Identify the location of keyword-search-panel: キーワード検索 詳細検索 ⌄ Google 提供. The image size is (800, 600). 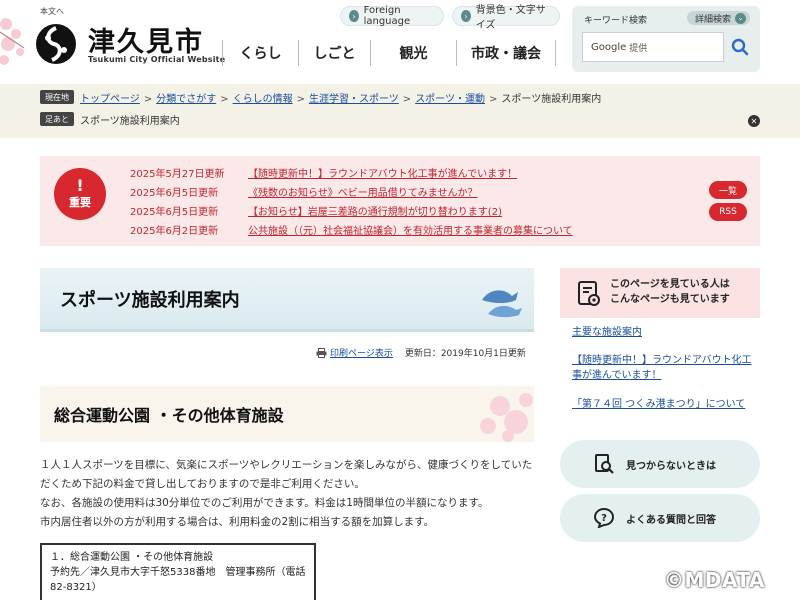
(666, 39).